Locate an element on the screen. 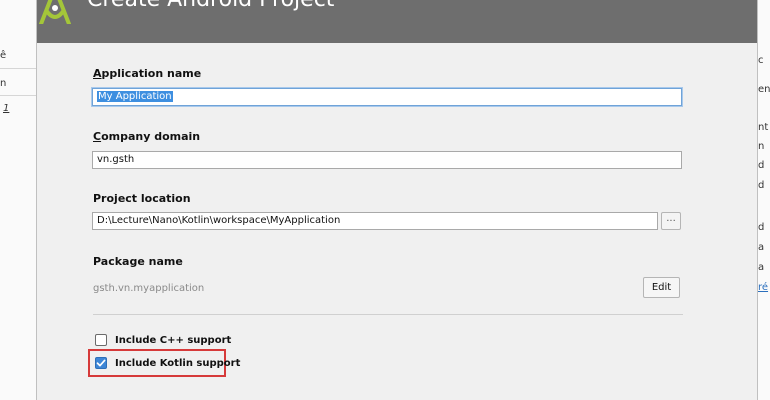 This screenshot has height=400, width=770. background-text: en is located at coordinates (764, 89).